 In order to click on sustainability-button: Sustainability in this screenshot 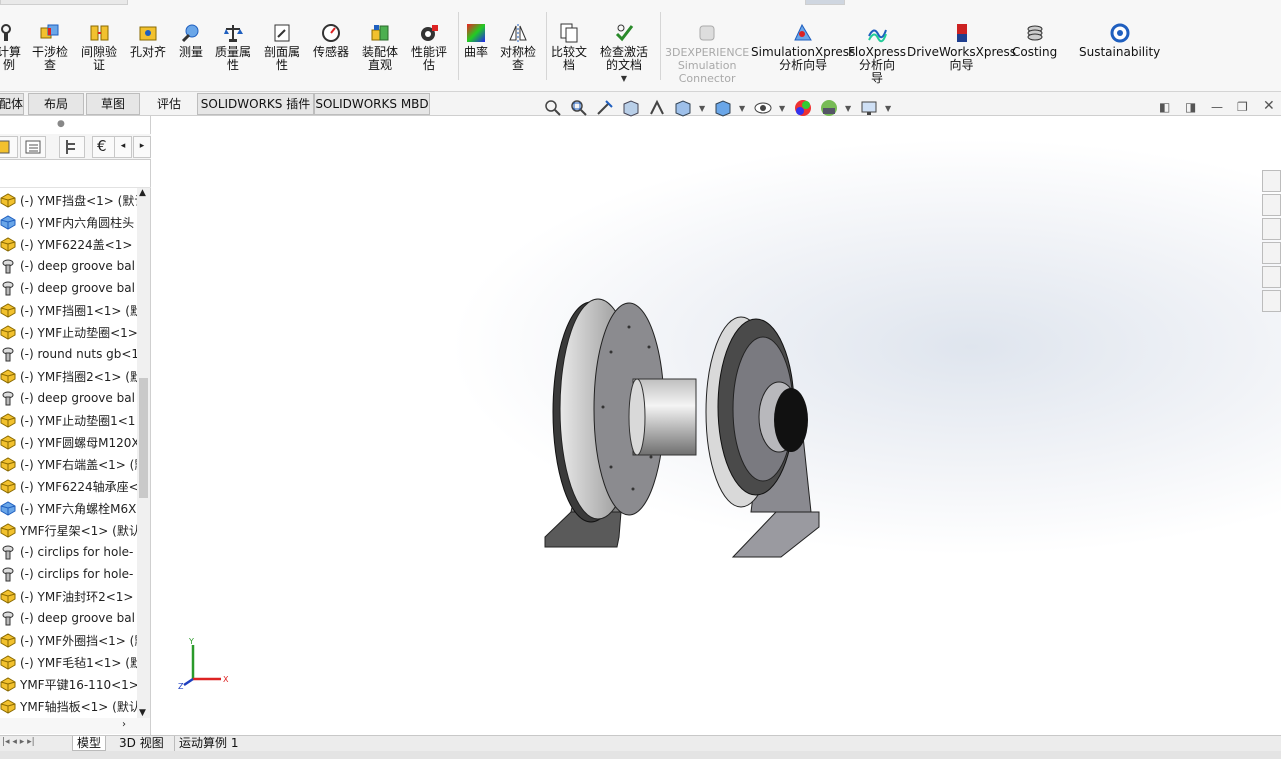, I will do `click(1119, 40)`.